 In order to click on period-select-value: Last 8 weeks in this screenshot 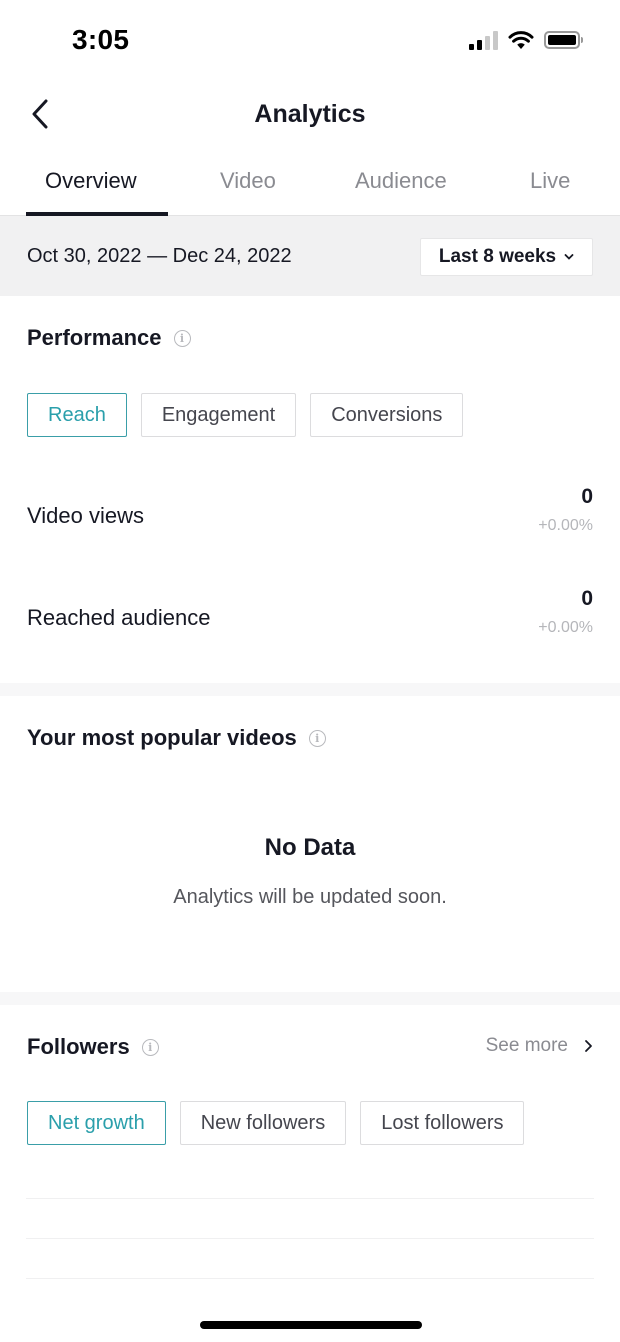, I will do `click(497, 256)`.